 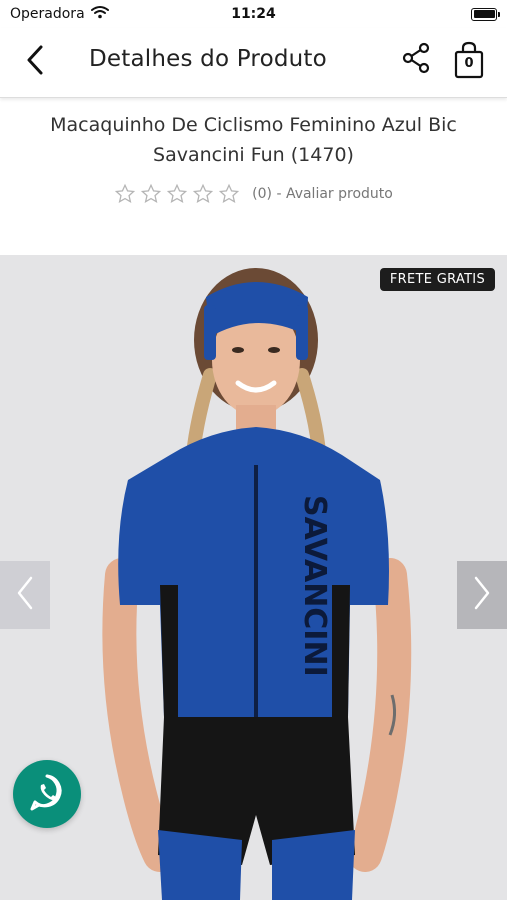 I want to click on carousel-next-button, so click(x=482, y=595).